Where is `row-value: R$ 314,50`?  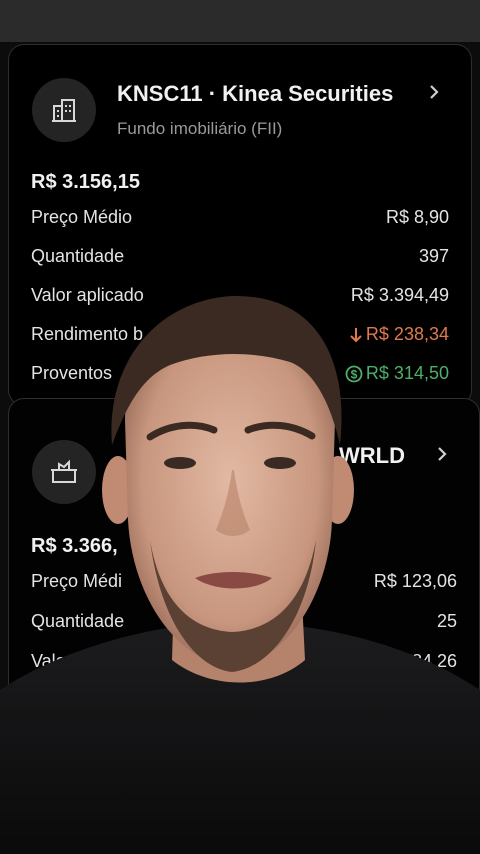 row-value: R$ 314,50 is located at coordinates (407, 373).